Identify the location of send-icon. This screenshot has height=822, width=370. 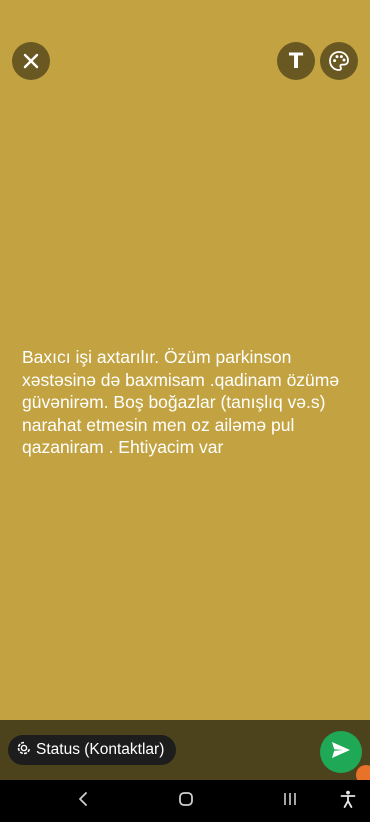
(341, 752).